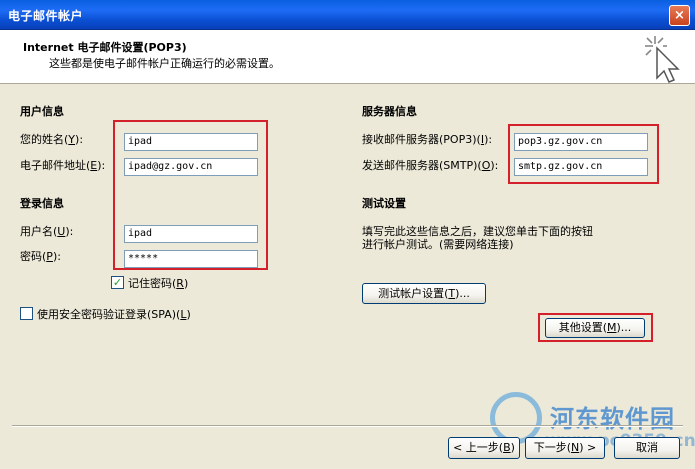  What do you see at coordinates (164, 63) in the screenshot?
I see `page-subtitle: 这些都是使电子邮件帐户正确运行的必需设置。` at bounding box center [164, 63].